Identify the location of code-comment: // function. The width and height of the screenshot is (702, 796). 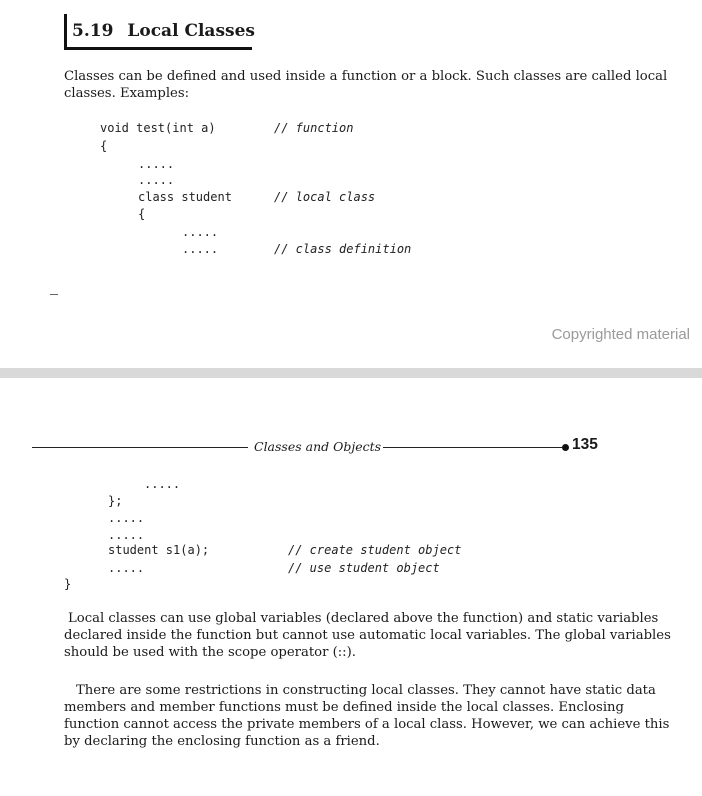
(314, 128).